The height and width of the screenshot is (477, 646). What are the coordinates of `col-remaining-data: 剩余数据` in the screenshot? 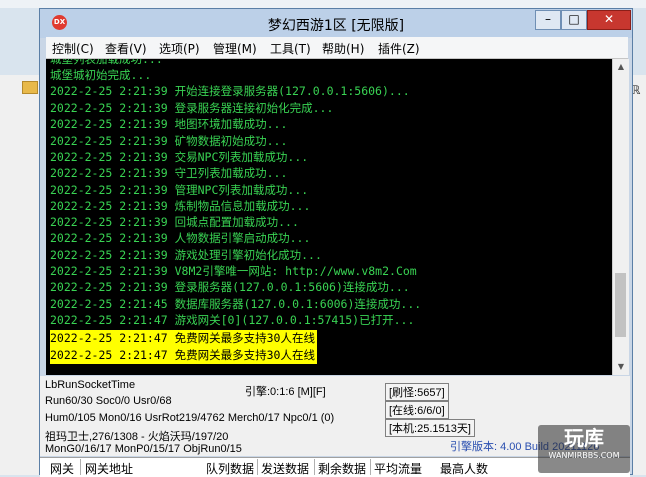 It's located at (342, 468).